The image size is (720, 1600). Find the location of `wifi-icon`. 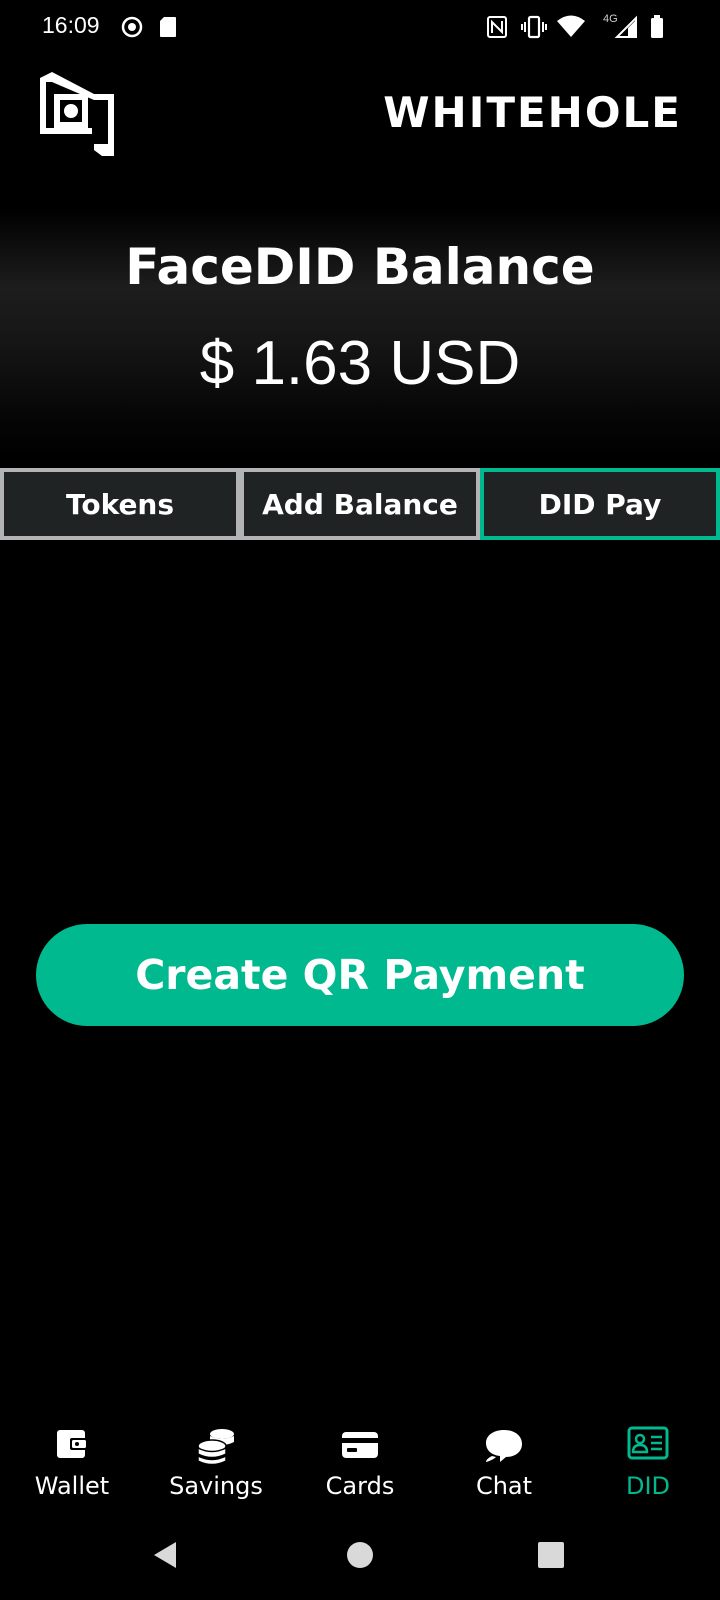

wifi-icon is located at coordinates (571, 26).